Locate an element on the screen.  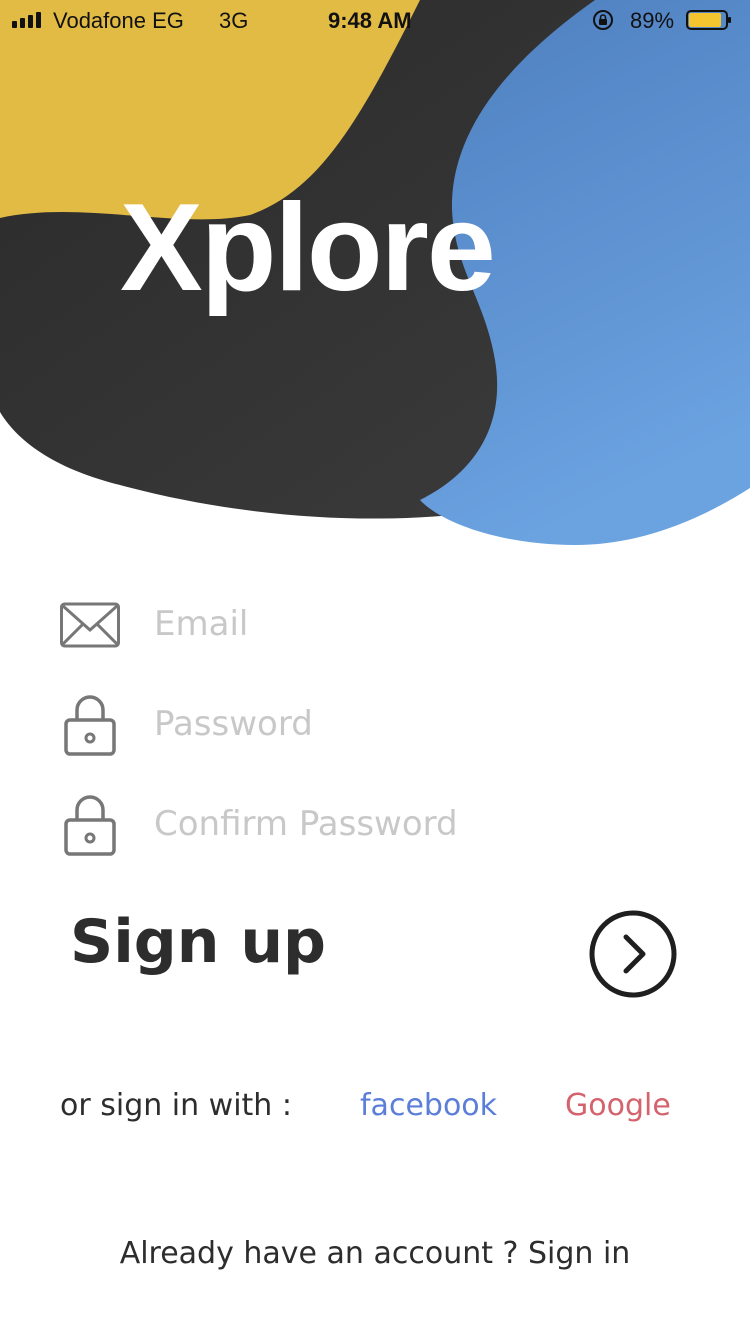
email-field is located at coordinates (414, 624).